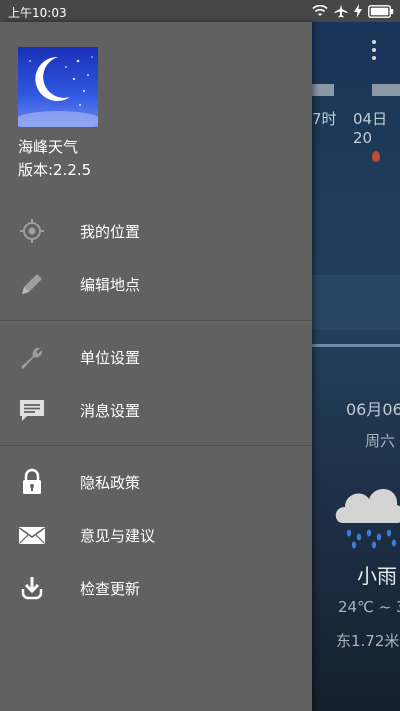 The image size is (400, 711). Describe the element at coordinates (58, 89) in the screenshot. I see `app-logo-moon-icon` at that location.